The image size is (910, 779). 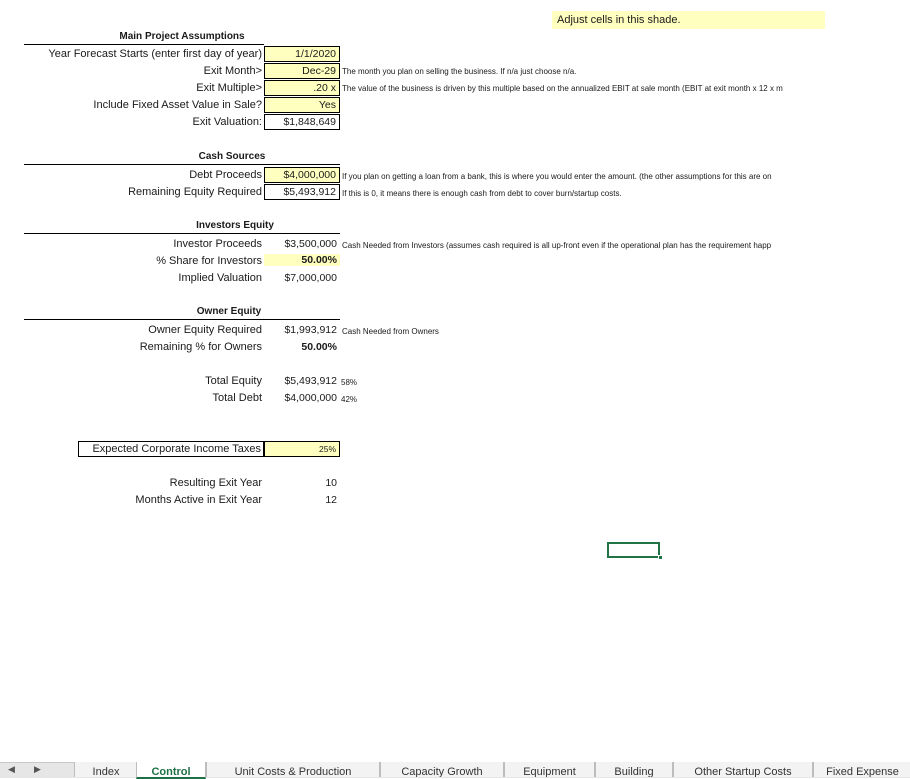 I want to click on label-exit-month: Exit Month>, so click(x=232, y=71).